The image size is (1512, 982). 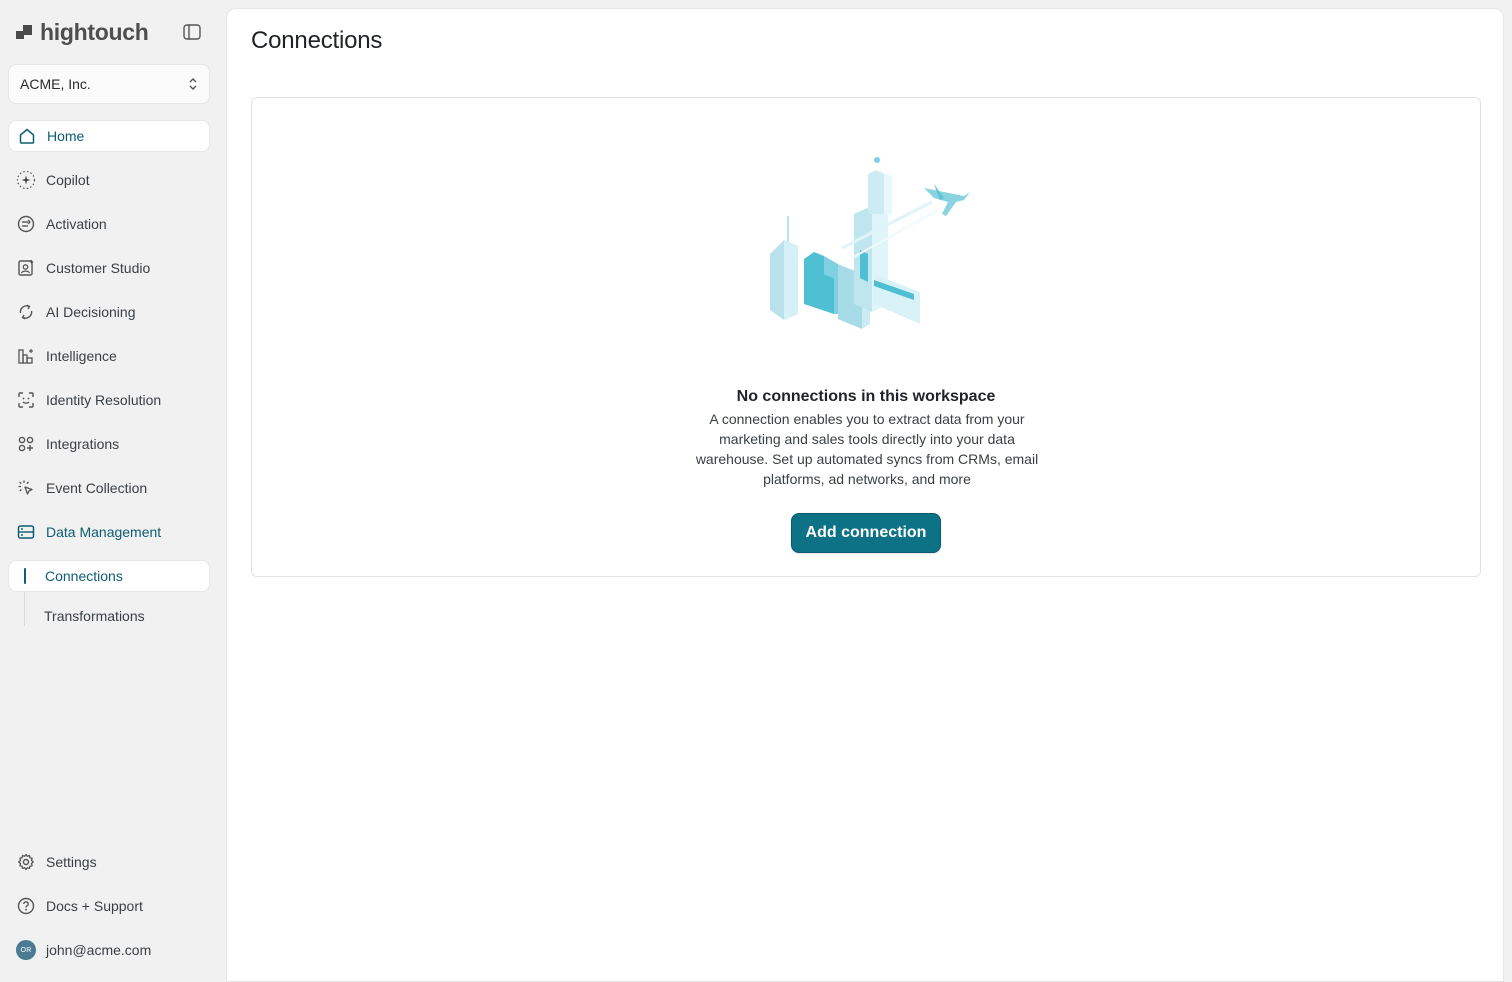 I want to click on subnav-item-connections: Connections, so click(x=109, y=576).